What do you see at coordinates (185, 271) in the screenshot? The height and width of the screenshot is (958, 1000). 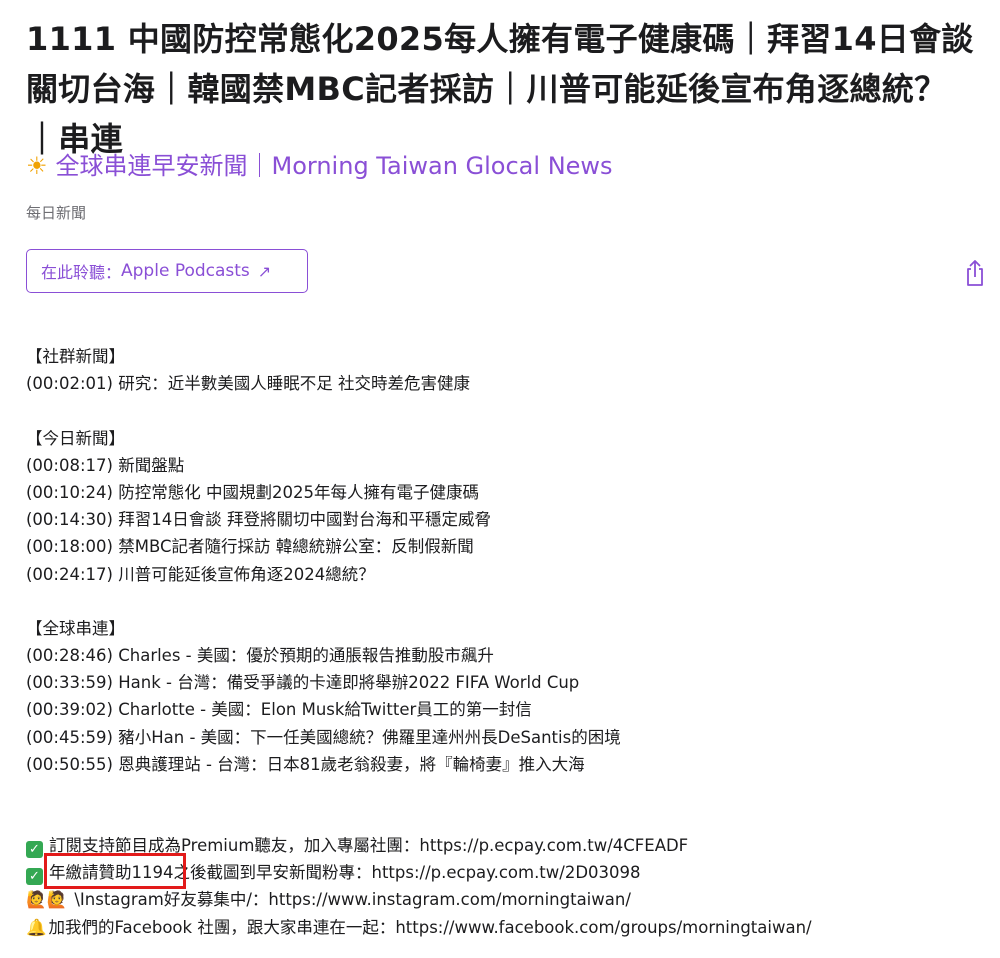 I see `platform-name: Apple Podcasts` at bounding box center [185, 271].